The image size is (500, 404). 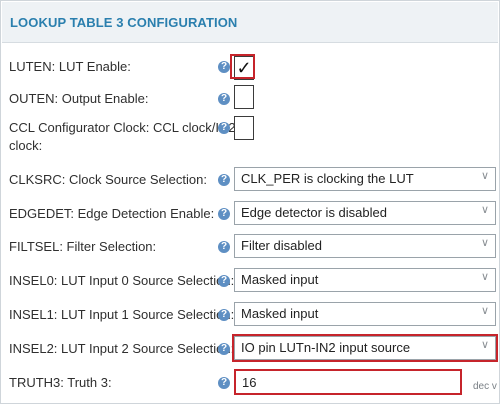 I want to click on clksrc-label: CLKSRC: Clock Source Selection:, so click(x=108, y=179).